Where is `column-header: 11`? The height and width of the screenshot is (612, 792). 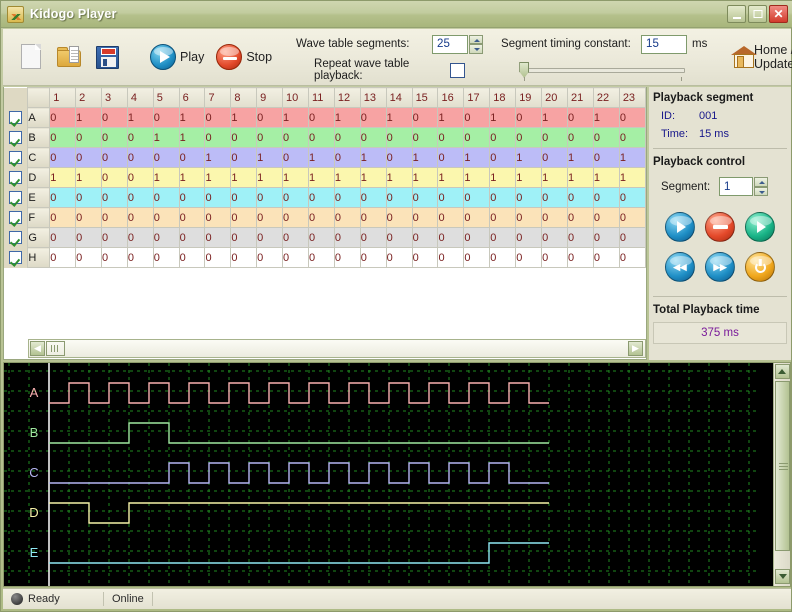 column-header: 11 is located at coordinates (321, 97).